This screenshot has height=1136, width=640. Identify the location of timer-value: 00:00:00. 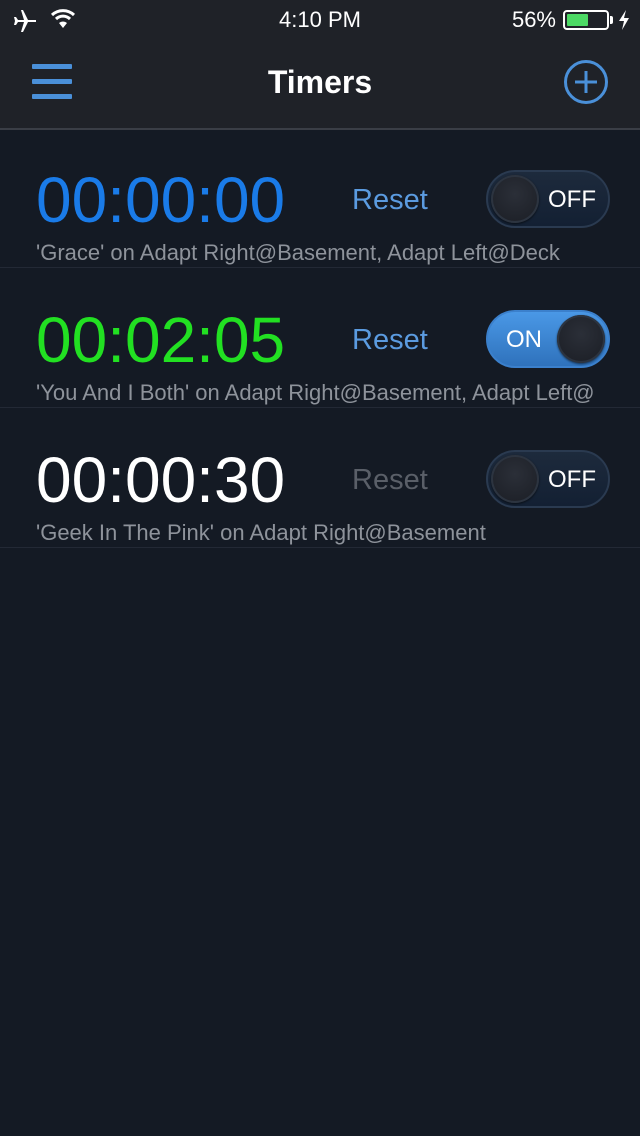
(161, 200).